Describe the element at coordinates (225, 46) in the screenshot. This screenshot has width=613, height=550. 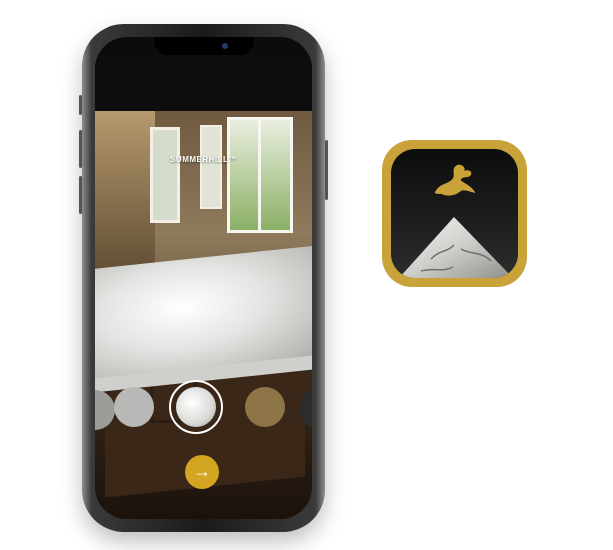
I see `camera-icon` at that location.